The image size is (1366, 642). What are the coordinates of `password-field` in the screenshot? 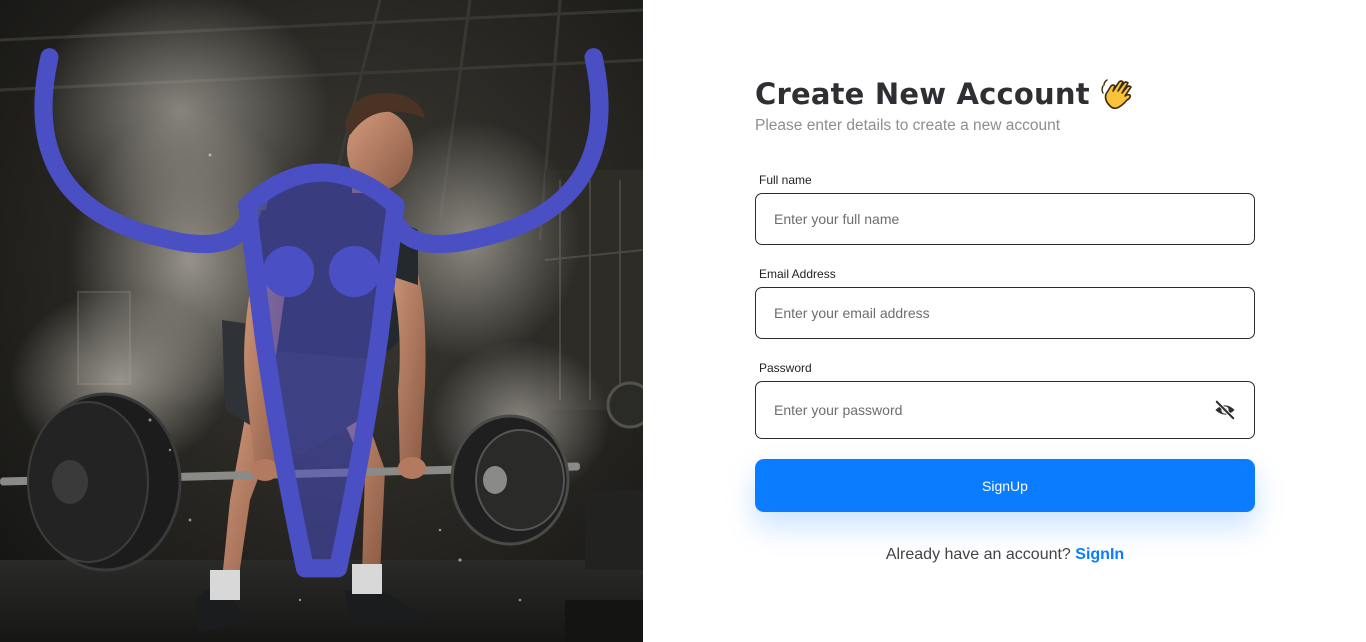 It's located at (1005, 410).